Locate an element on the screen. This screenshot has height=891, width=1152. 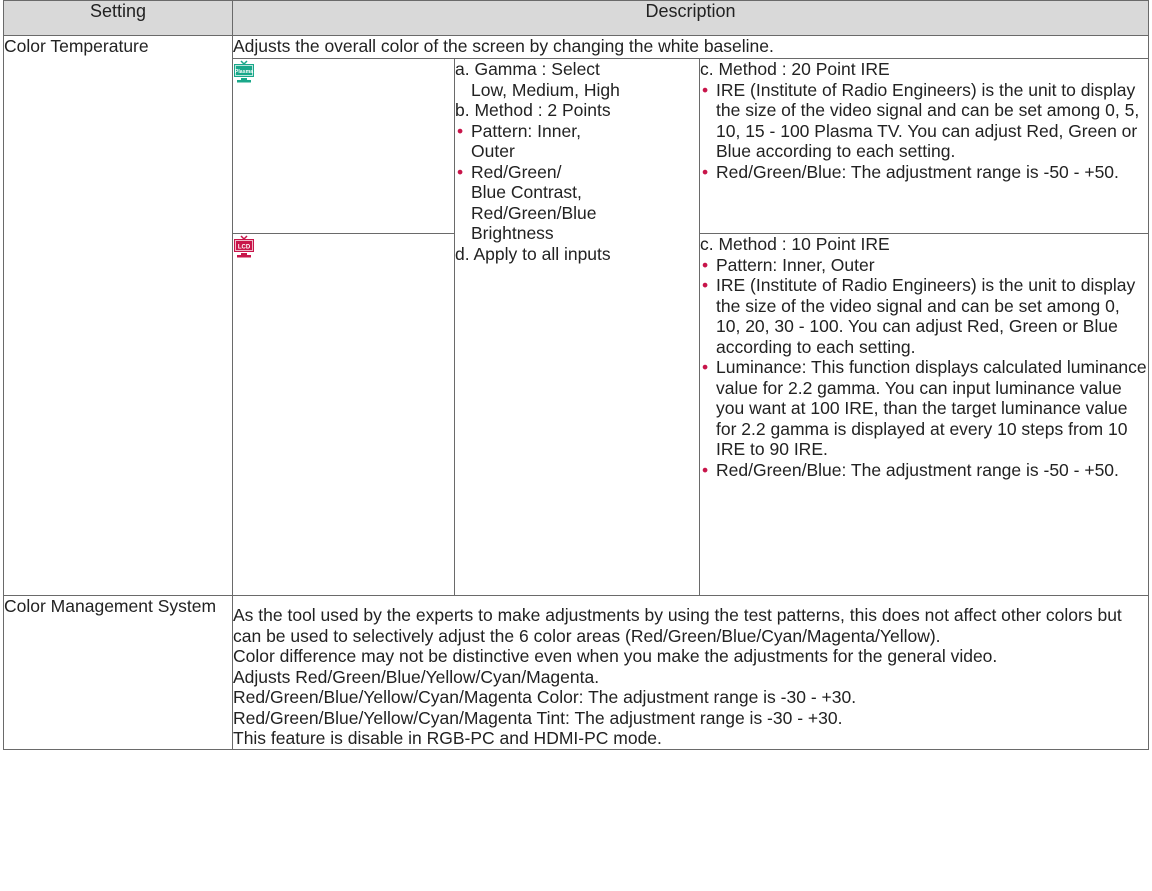
setting-label: Color Temperature is located at coordinates (76, 46).